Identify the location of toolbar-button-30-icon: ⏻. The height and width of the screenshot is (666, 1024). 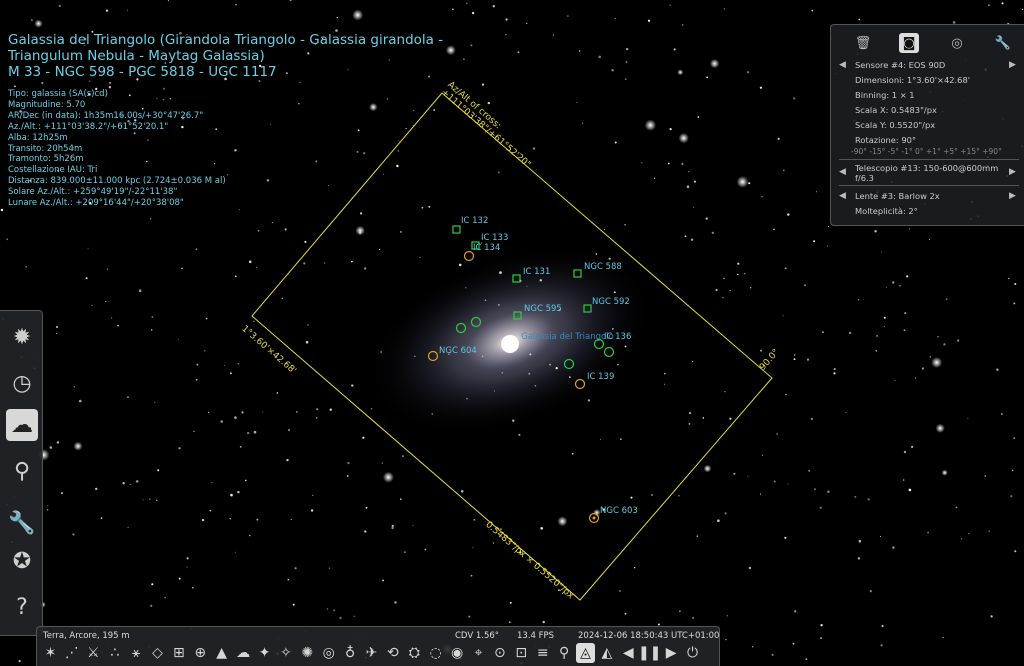
(692, 653).